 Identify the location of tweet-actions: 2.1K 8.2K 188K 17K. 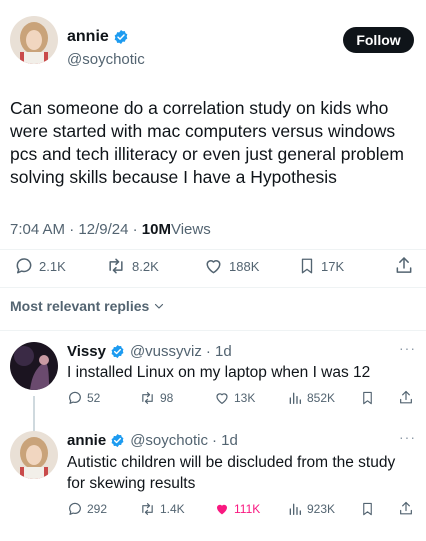
(213, 267).